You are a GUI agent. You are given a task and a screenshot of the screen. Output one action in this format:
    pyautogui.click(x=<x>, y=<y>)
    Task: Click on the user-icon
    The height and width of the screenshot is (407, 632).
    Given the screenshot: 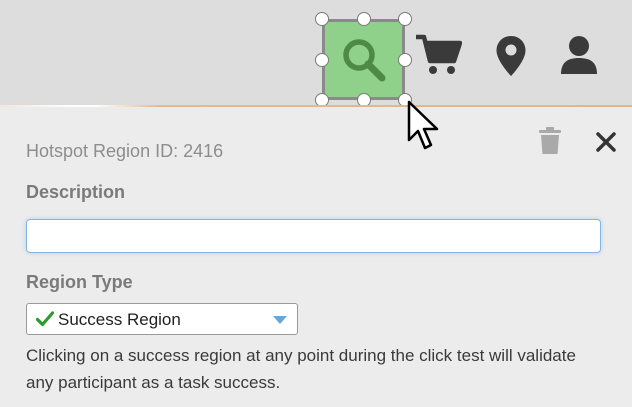 What is the action you would take?
    pyautogui.click(x=579, y=55)
    